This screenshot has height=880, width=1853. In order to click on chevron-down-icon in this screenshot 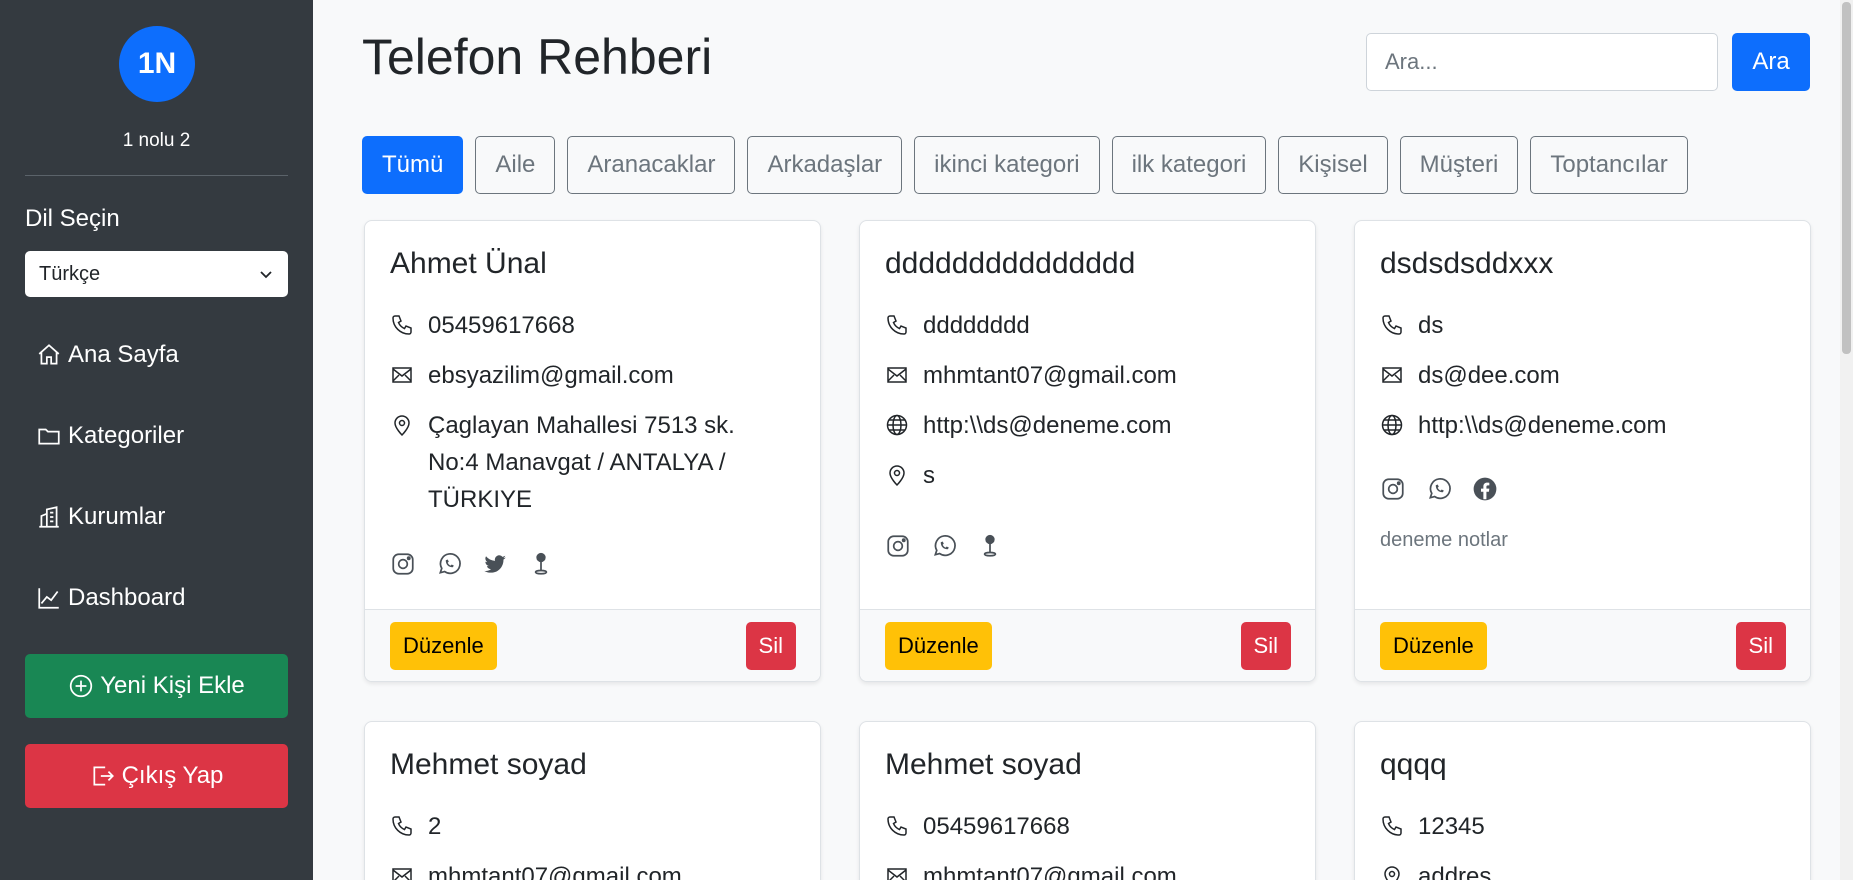, I will do `click(266, 275)`.